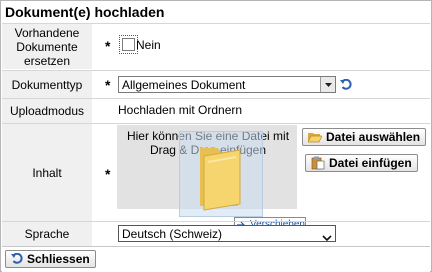 This screenshot has width=432, height=272. What do you see at coordinates (180, 110) in the screenshot?
I see `upload-mode-value: Hochladen mit Ordnern` at bounding box center [180, 110].